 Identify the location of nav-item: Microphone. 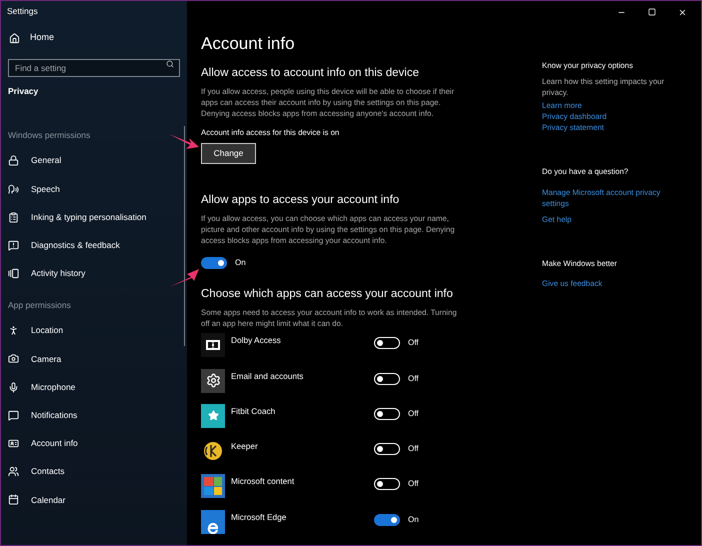
(91, 387).